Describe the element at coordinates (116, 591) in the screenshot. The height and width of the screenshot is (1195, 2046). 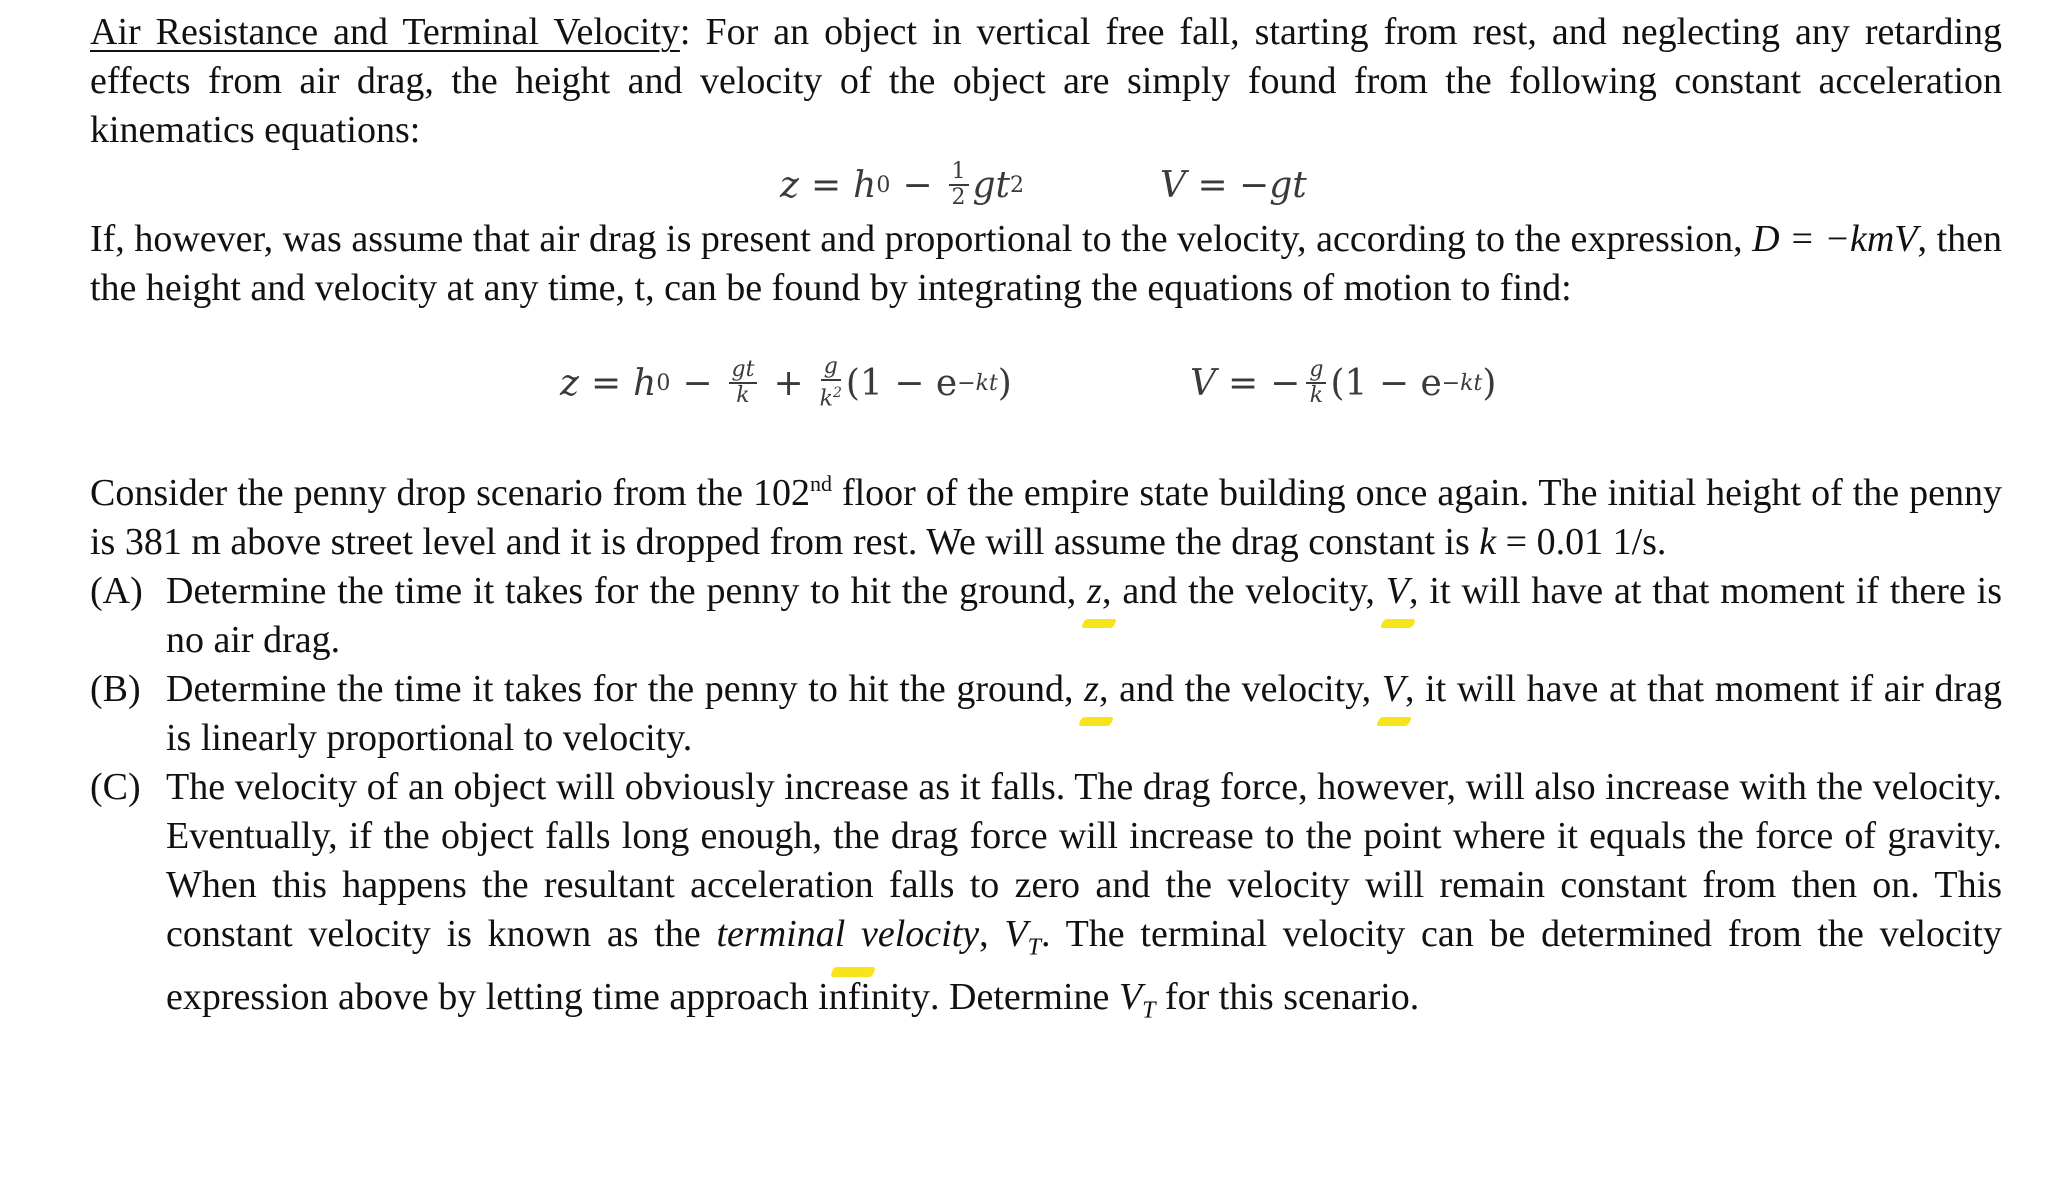
I see `question-label: (A)` at that location.